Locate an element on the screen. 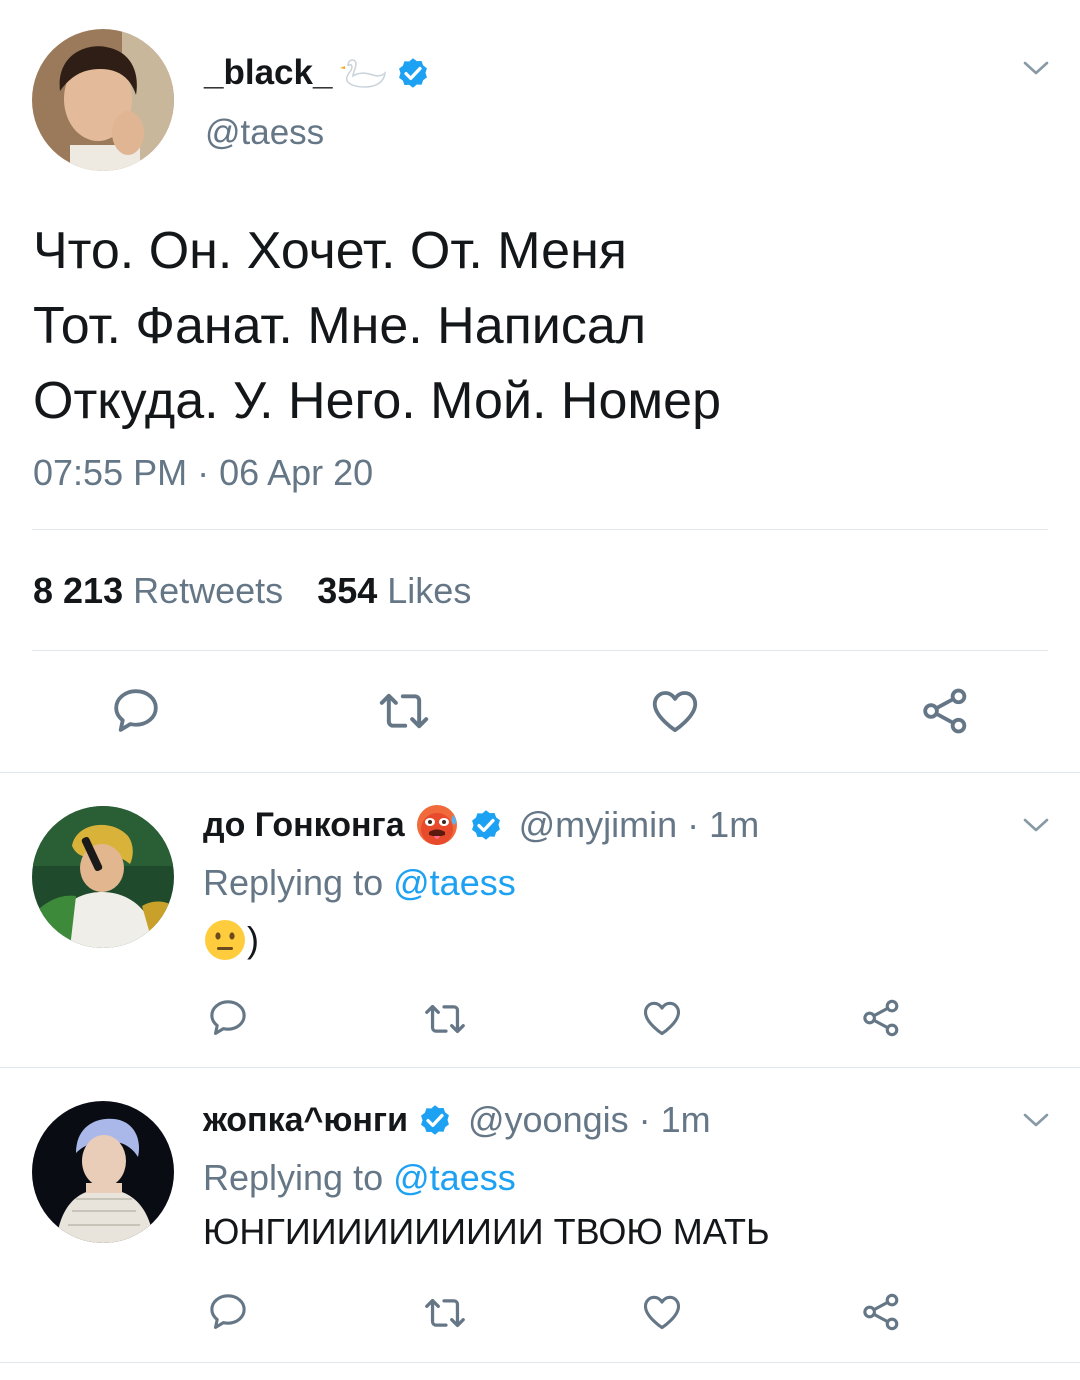 The image size is (1080, 1380). retweet-count: 8 213 is located at coordinates (78, 590).